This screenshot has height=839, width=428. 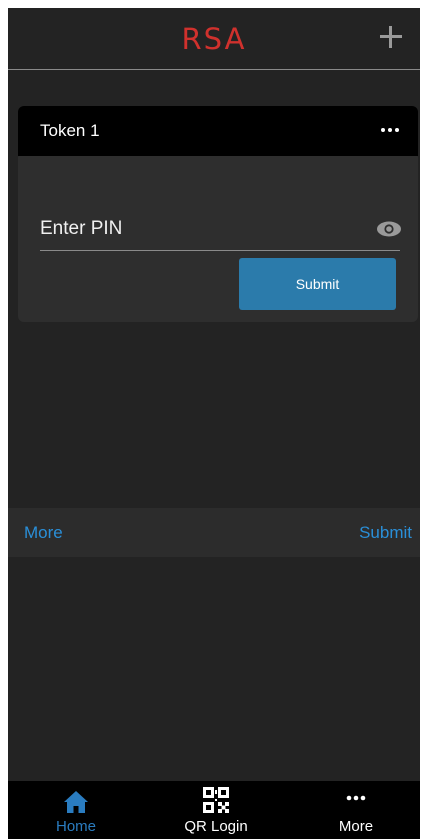 I want to click on token-name: Token 1, so click(x=70, y=130).